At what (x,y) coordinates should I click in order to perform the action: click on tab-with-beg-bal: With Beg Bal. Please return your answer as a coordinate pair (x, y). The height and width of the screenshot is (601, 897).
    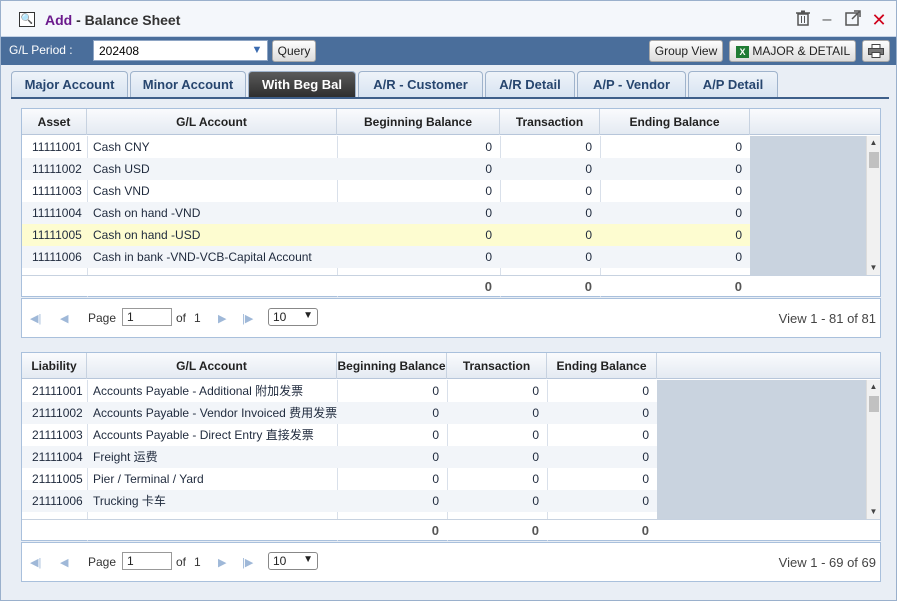
    Looking at the image, I should click on (302, 84).